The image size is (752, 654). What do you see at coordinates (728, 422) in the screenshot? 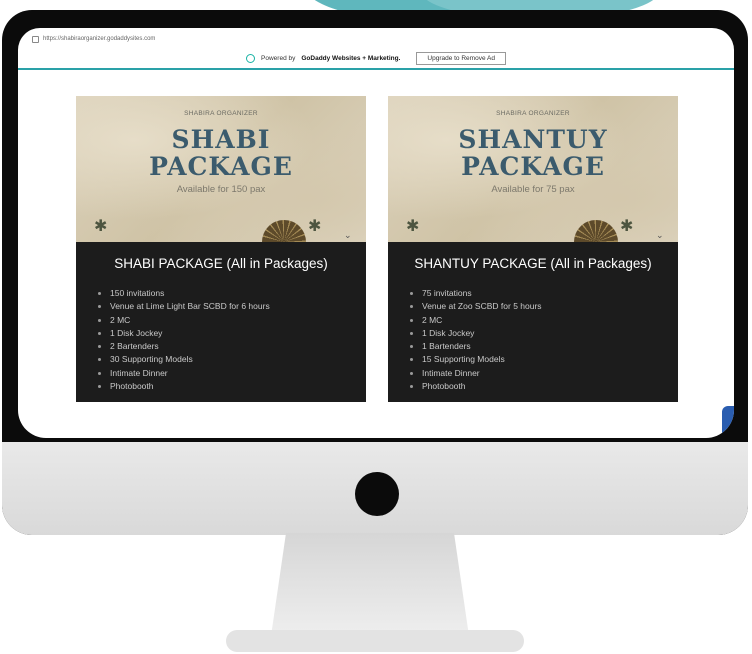
I see `edge-widget` at bounding box center [728, 422].